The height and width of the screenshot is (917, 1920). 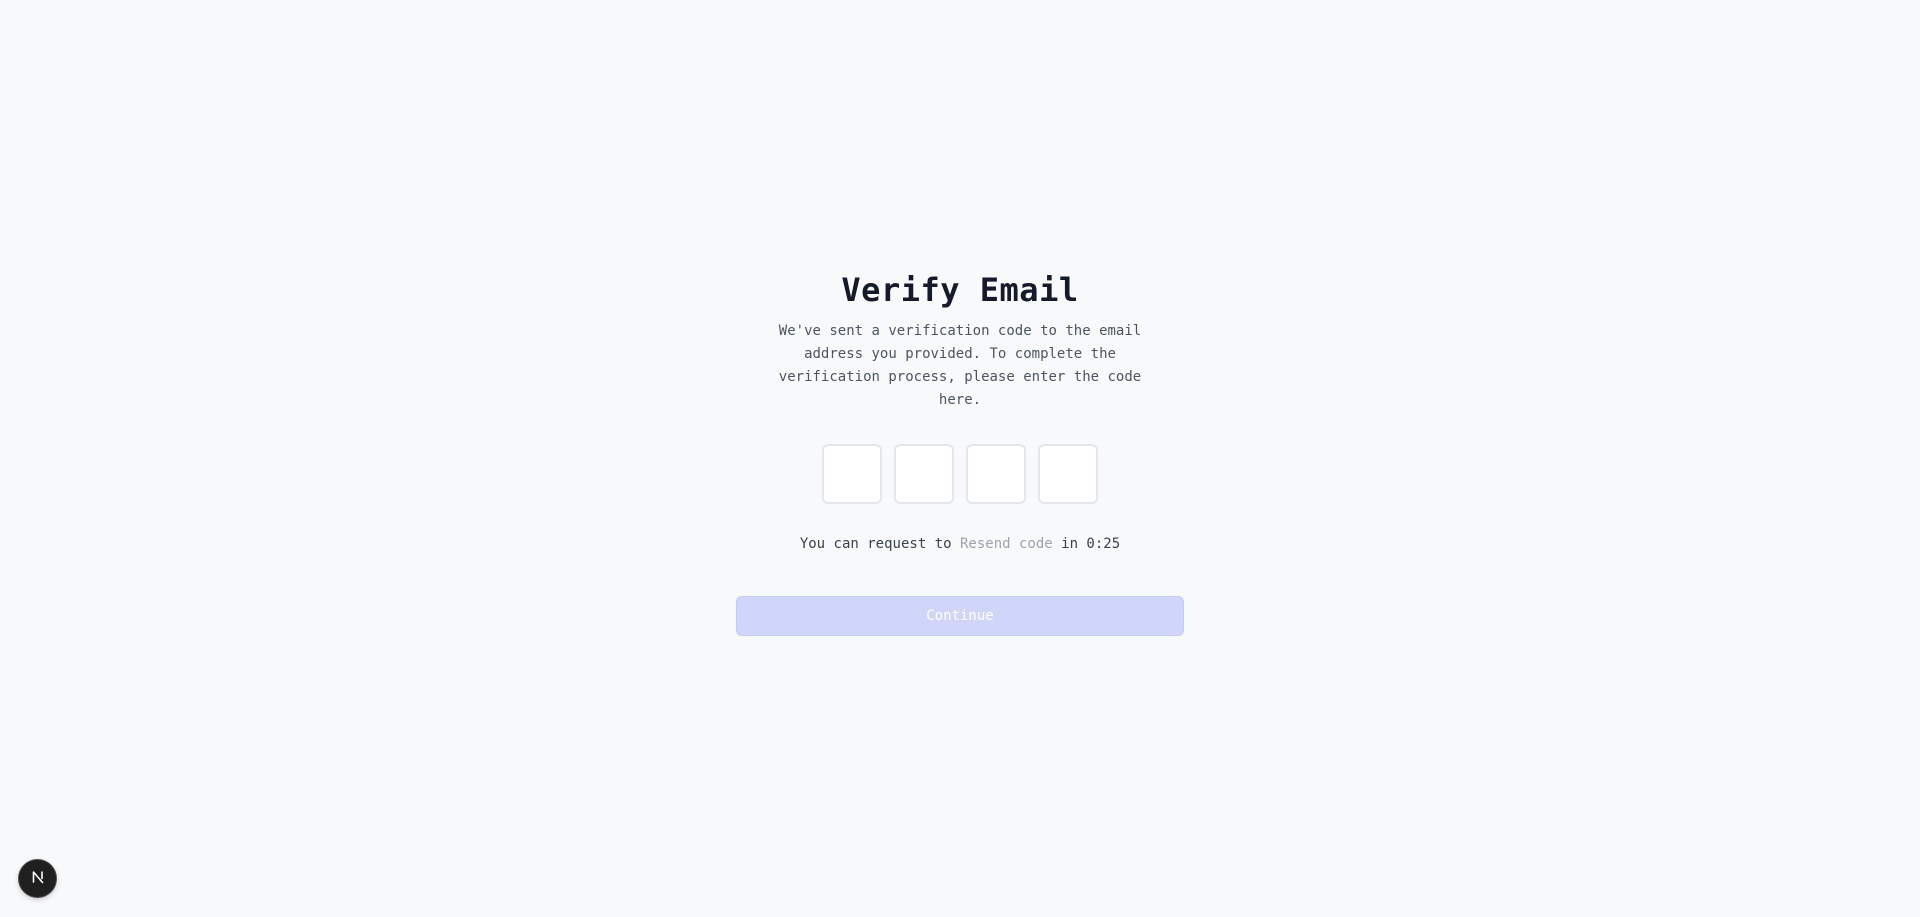 What do you see at coordinates (960, 474) in the screenshot?
I see `verification-code-inputs` at bounding box center [960, 474].